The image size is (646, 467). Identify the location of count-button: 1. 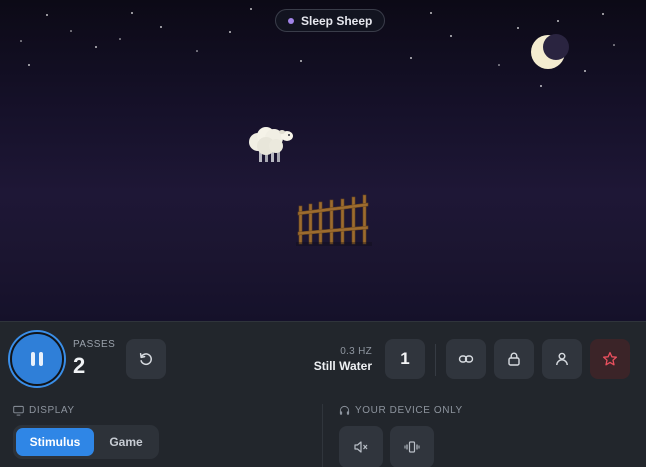
(405, 359).